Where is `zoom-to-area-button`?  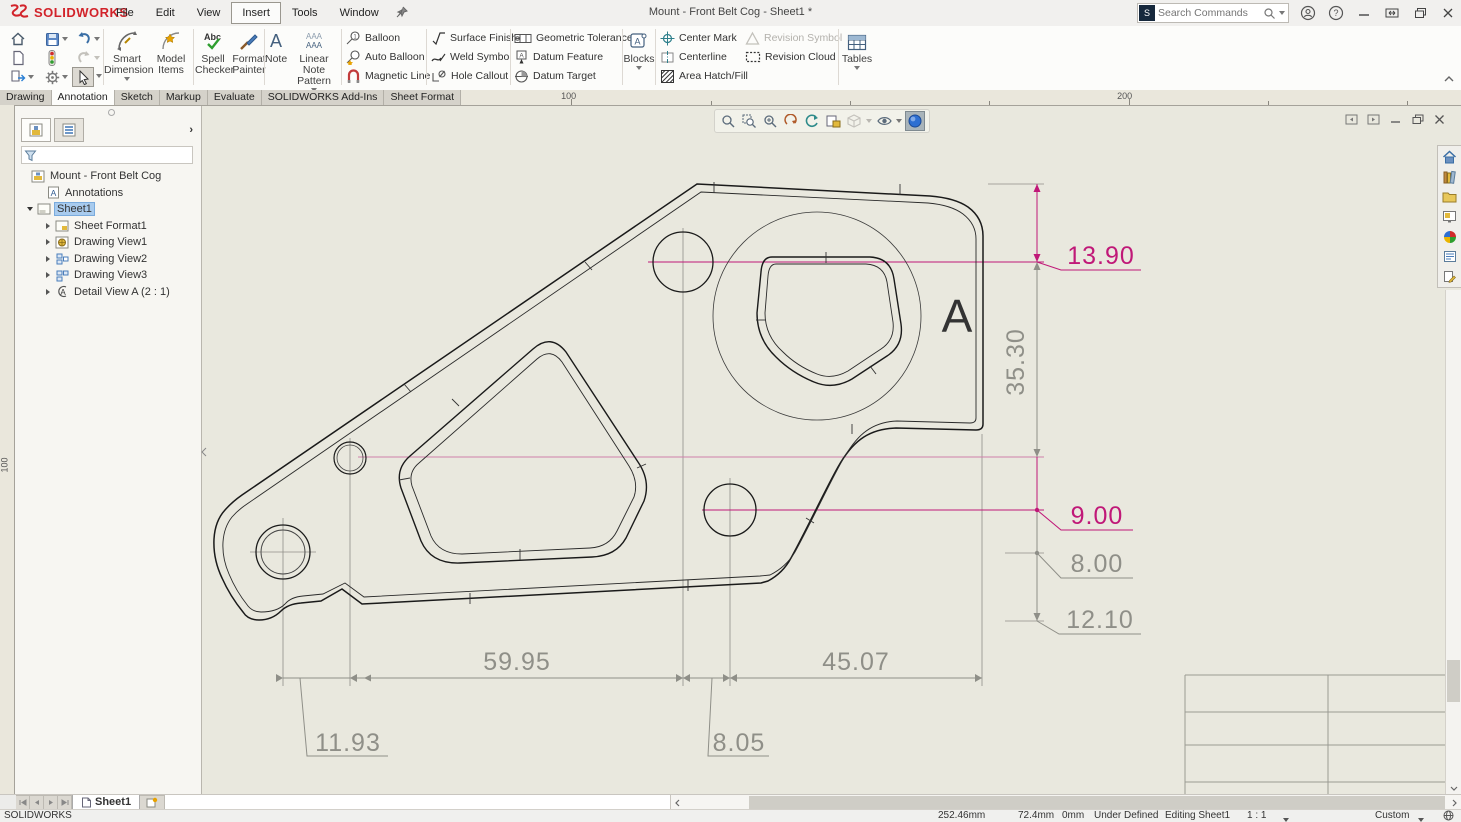
zoom-to-area-button is located at coordinates (749, 121).